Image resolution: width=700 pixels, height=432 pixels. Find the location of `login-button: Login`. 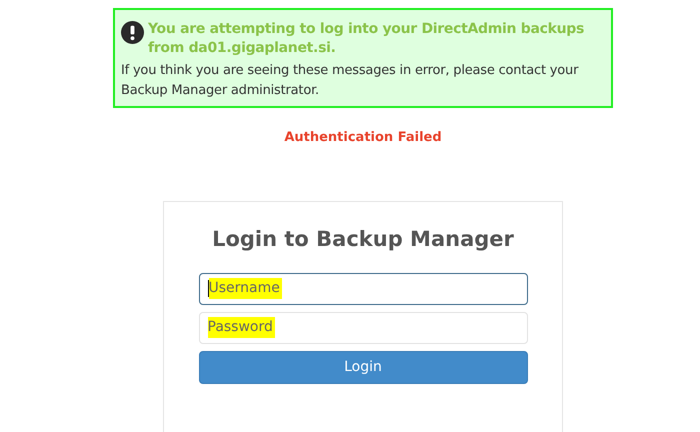

login-button: Login is located at coordinates (363, 367).